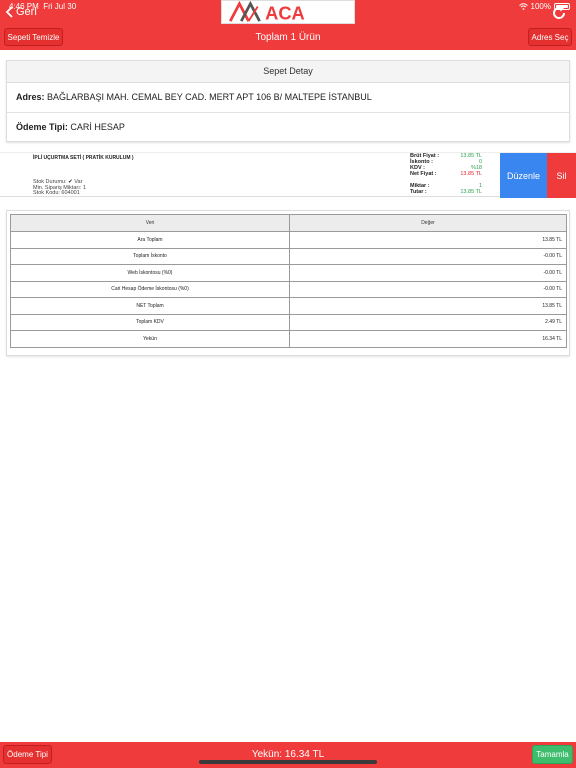  I want to click on cart-toolbar: Sepeti Temizle Toplam 1 Ürün Adres Seç, so click(288, 37).